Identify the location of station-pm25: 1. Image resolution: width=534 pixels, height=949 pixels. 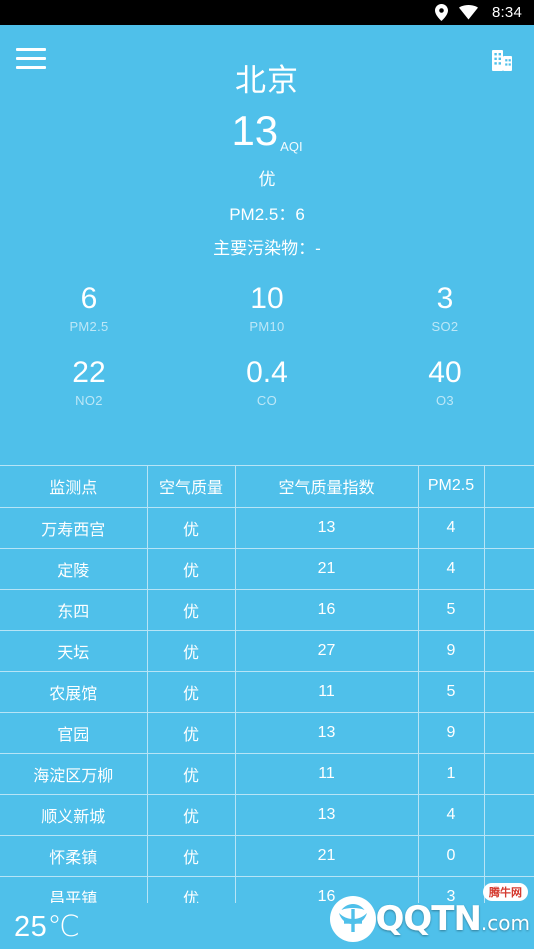
(451, 774).